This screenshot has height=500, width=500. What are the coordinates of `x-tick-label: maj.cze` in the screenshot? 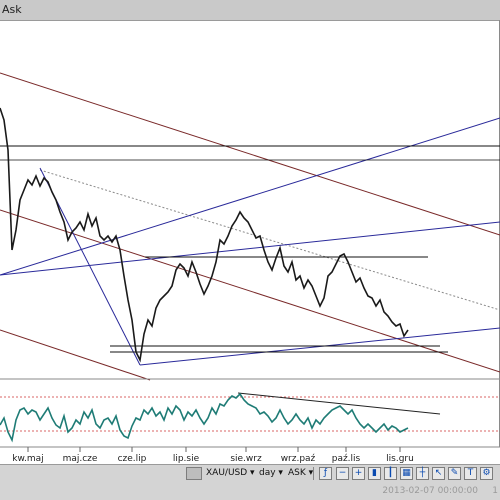 It's located at (80, 459).